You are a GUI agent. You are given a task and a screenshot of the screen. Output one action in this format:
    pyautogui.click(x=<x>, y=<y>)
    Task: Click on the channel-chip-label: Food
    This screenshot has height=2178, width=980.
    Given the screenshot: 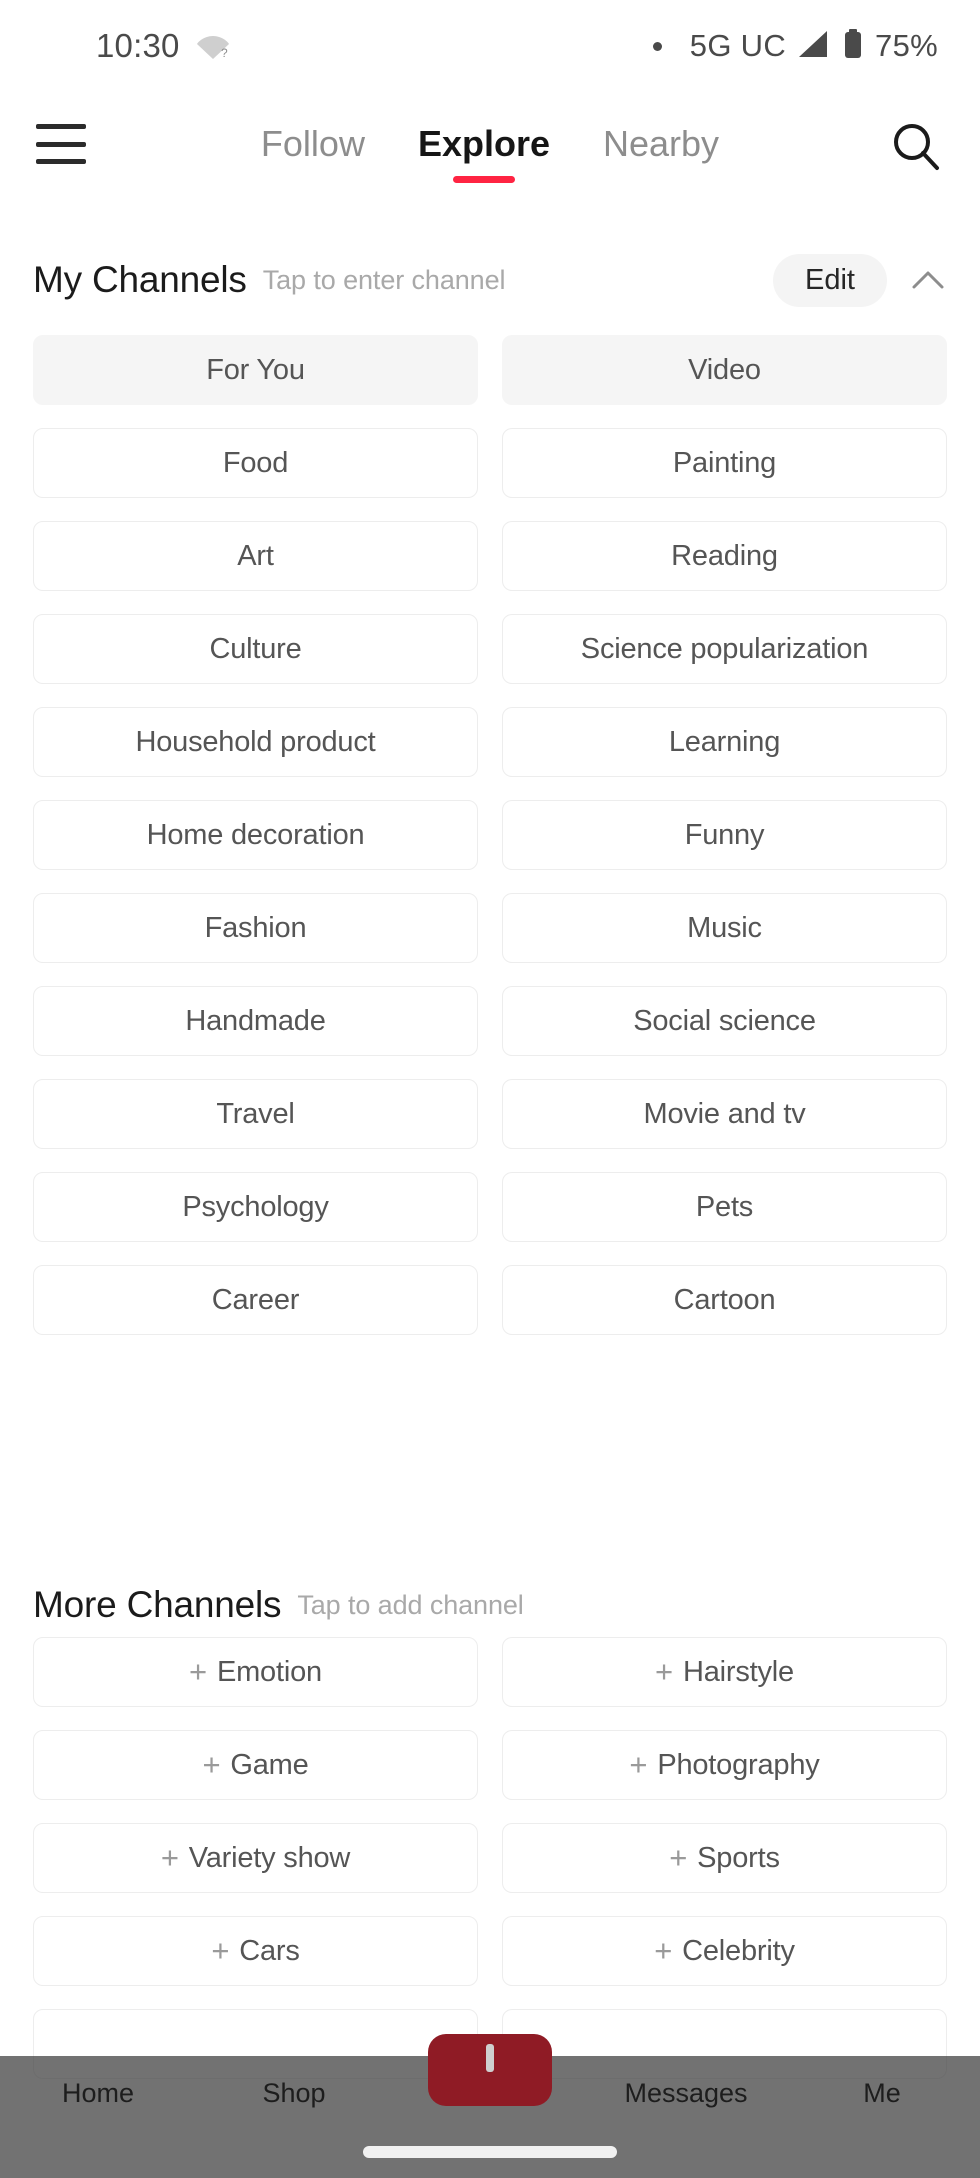 What is the action you would take?
    pyautogui.click(x=255, y=462)
    